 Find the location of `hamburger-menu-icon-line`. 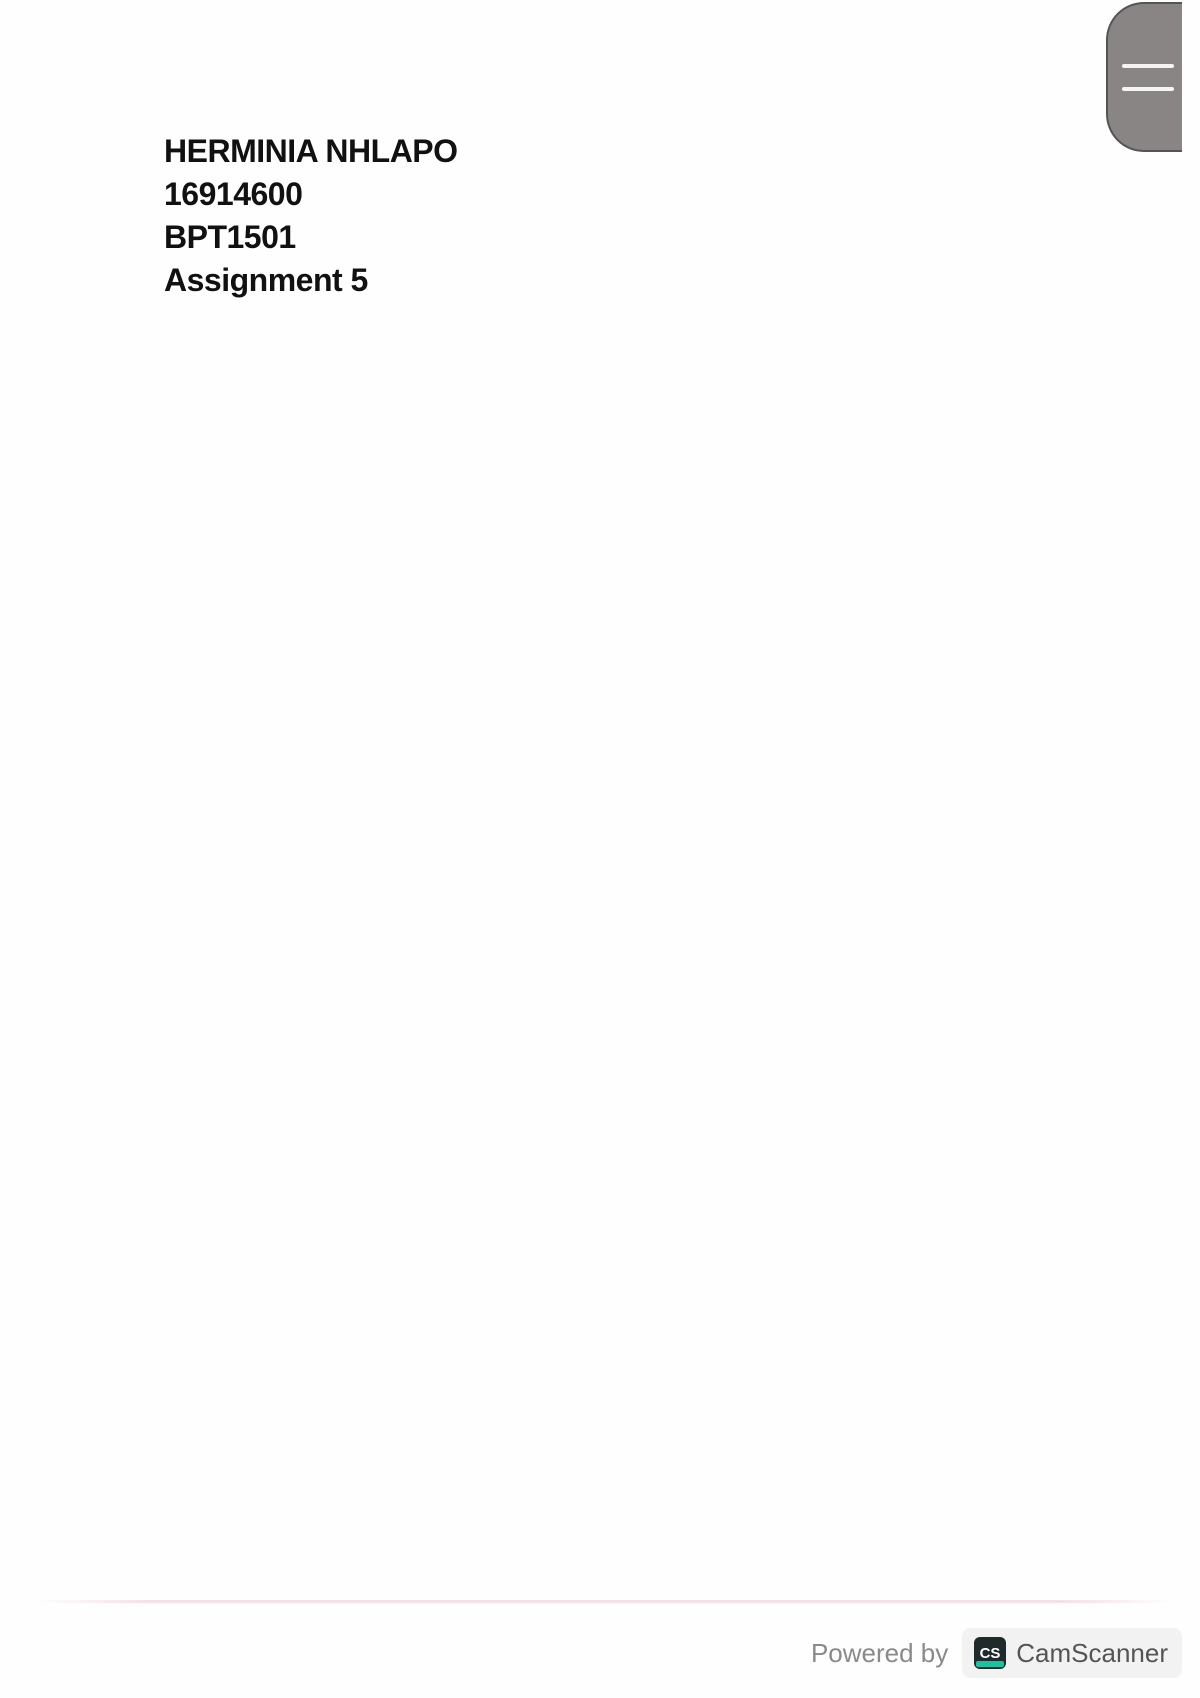

hamburger-menu-icon-line is located at coordinates (1148, 89).